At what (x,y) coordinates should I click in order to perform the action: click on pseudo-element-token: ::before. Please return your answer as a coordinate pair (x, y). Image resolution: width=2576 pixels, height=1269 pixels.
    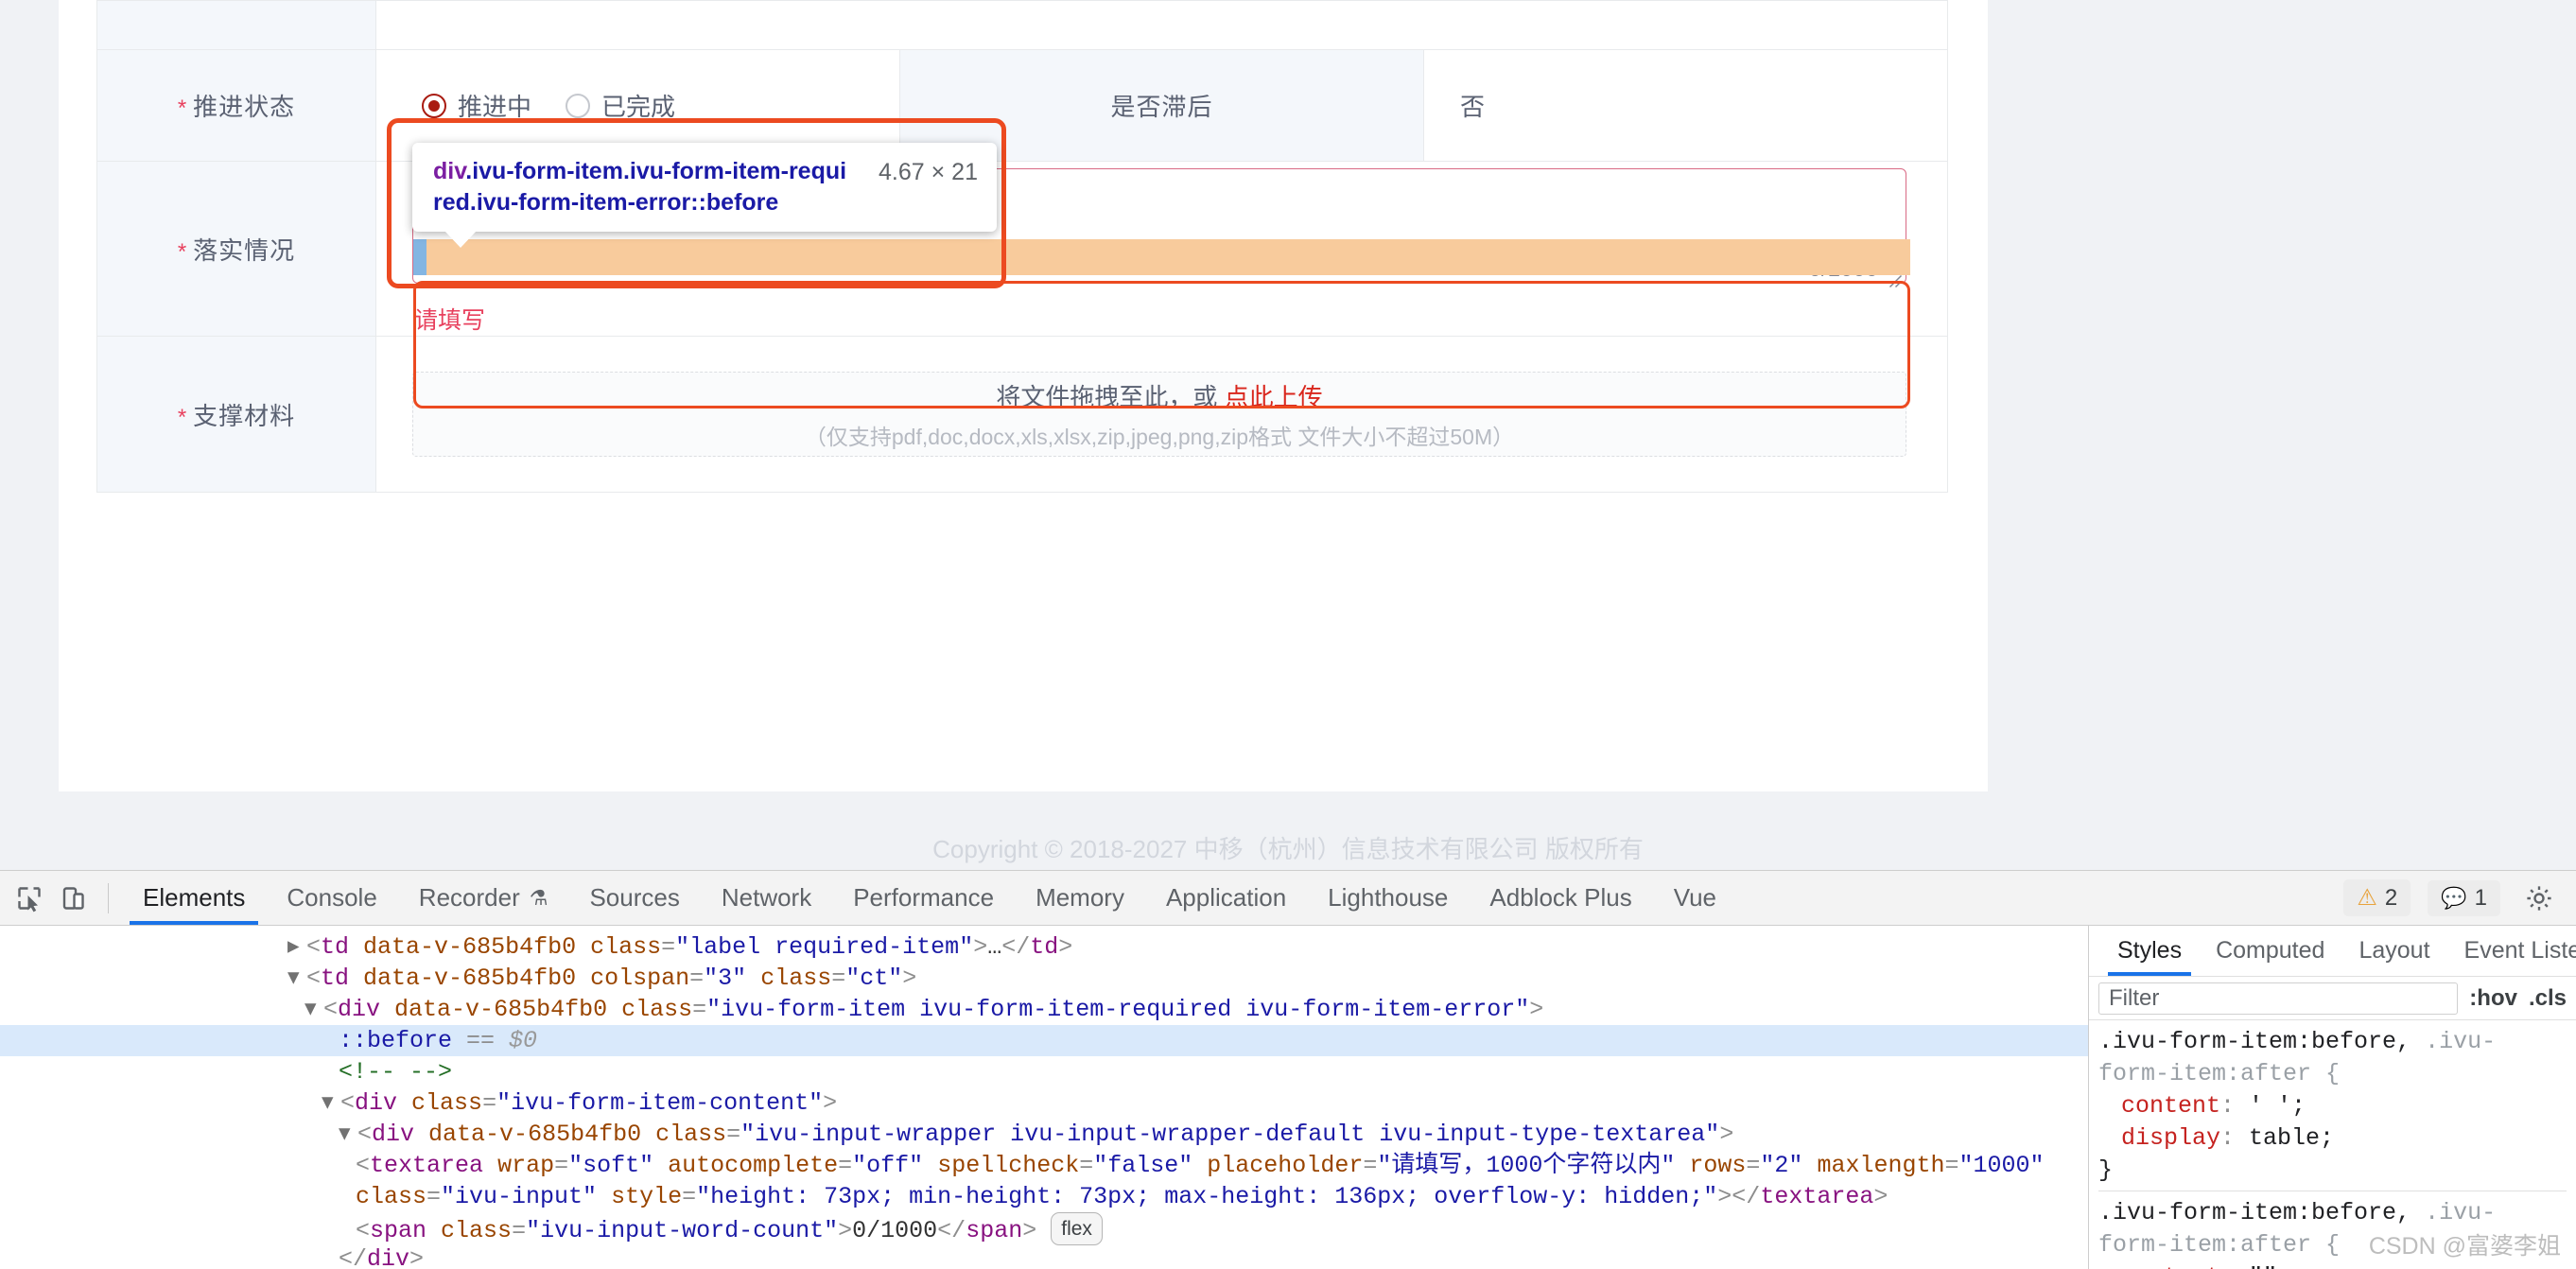
    Looking at the image, I should click on (396, 1040).